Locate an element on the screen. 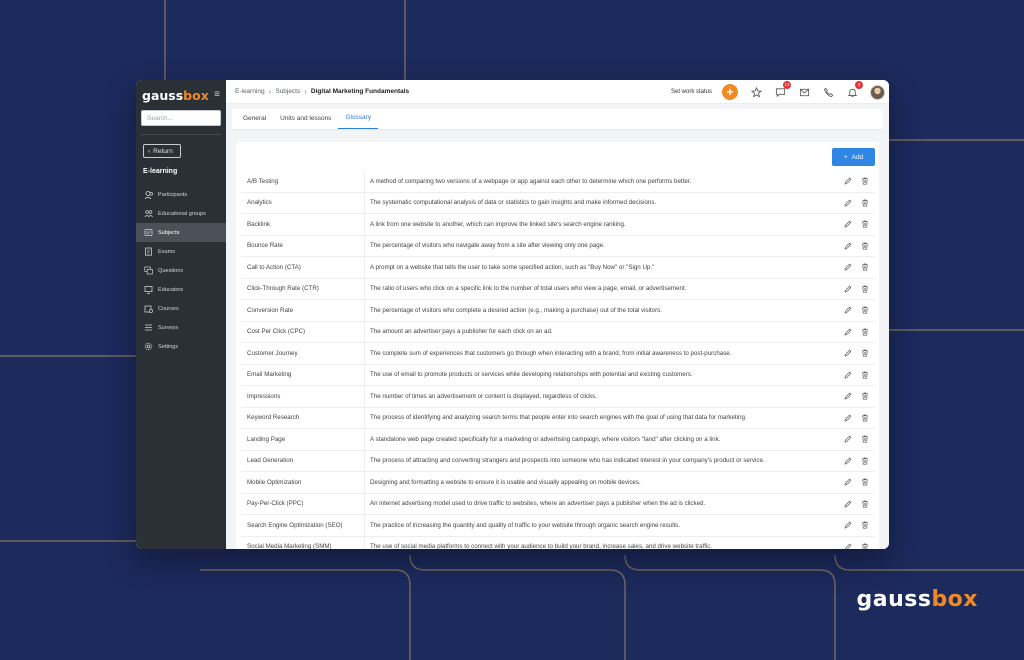 Image resolution: width=1024 pixels, height=660 pixels. sidebar-item-educational-groups: Educational groups is located at coordinates (181, 213).